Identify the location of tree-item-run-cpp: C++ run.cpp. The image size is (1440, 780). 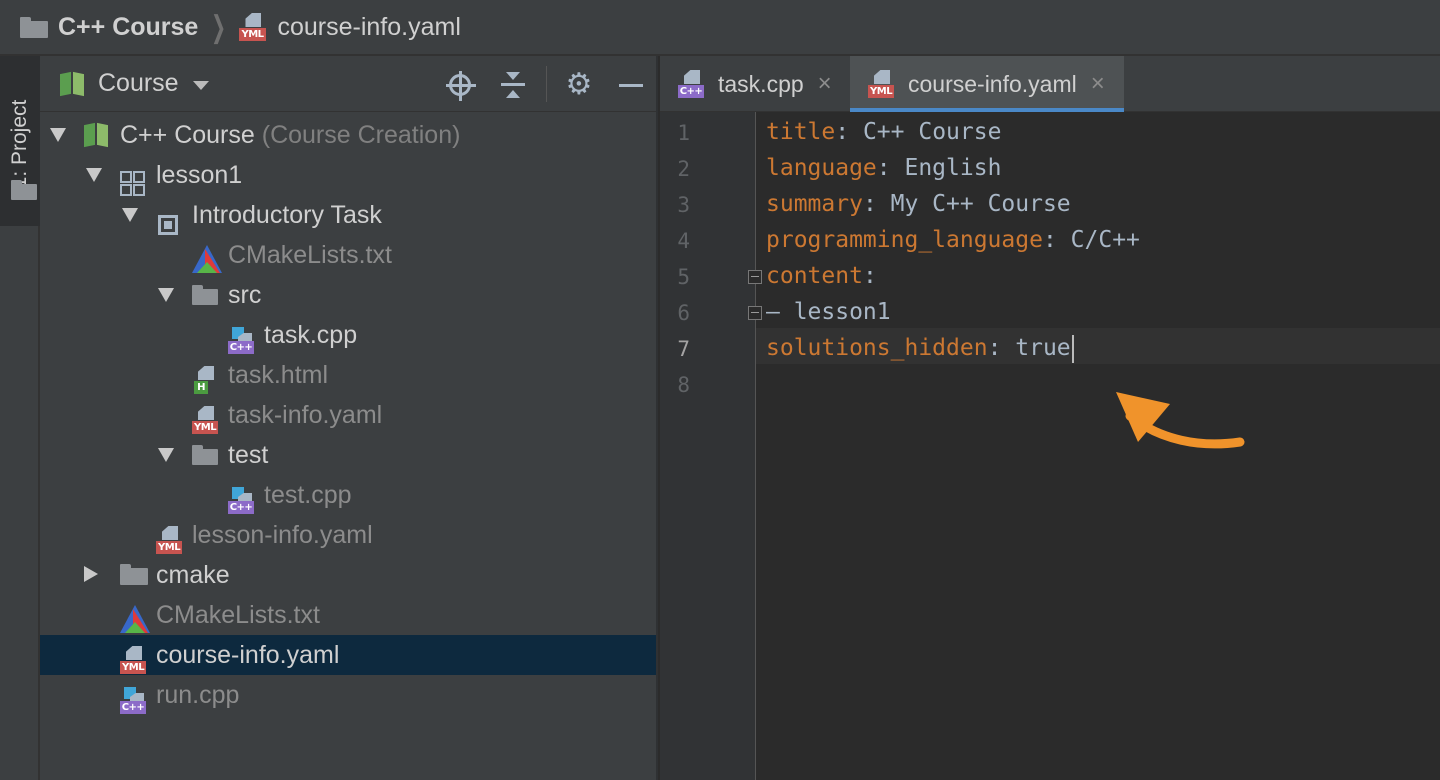
(348, 695).